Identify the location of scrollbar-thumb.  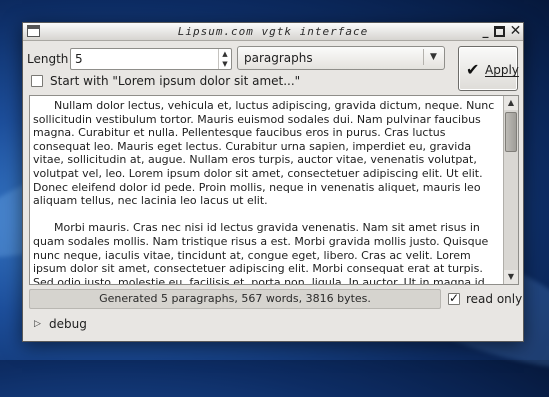
(511, 132).